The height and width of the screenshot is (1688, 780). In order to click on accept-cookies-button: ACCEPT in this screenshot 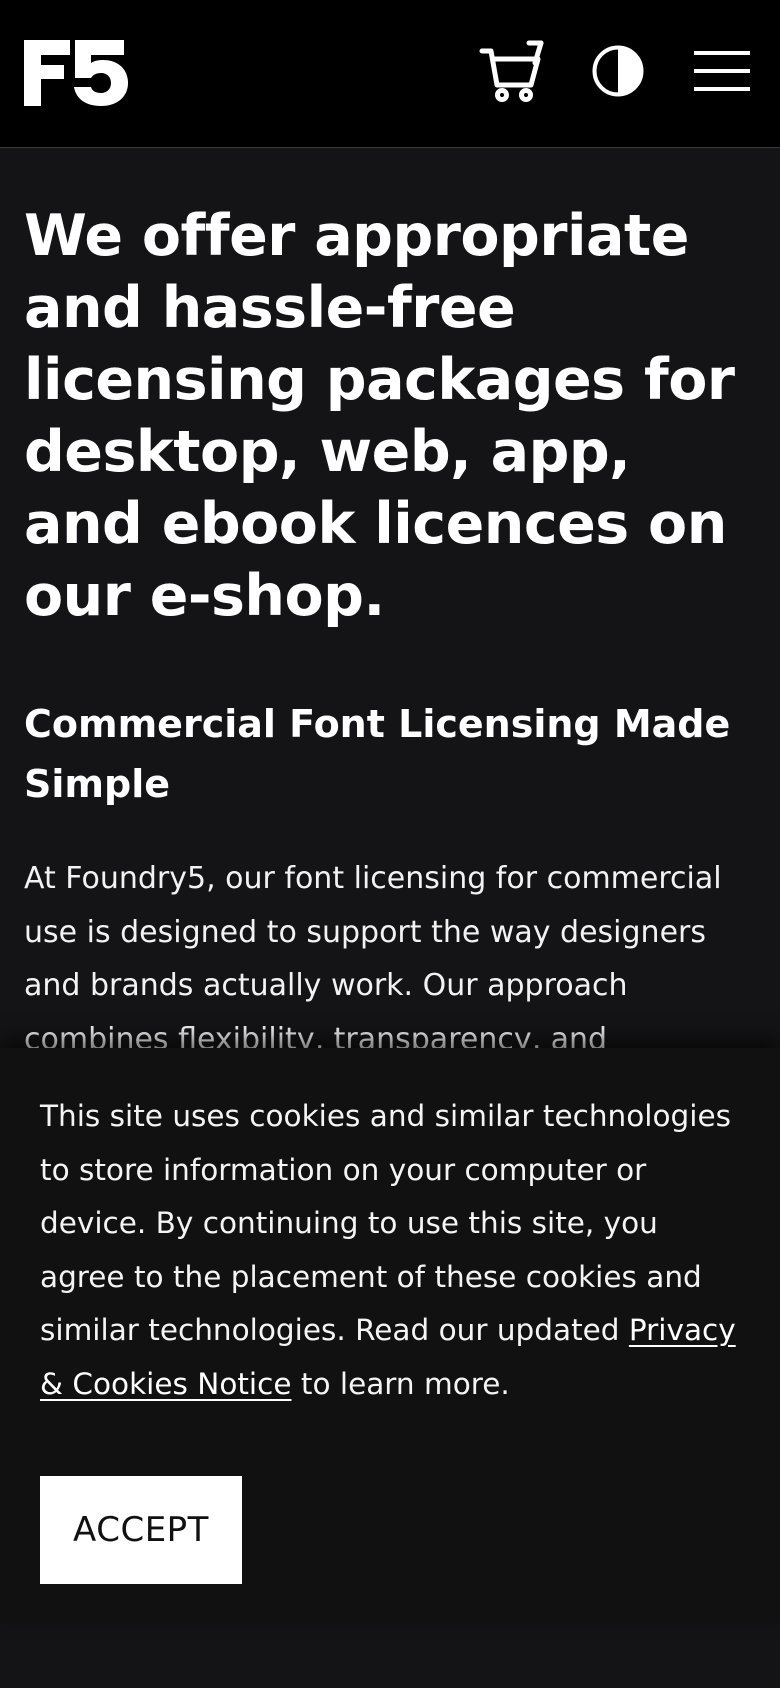, I will do `click(141, 1530)`.